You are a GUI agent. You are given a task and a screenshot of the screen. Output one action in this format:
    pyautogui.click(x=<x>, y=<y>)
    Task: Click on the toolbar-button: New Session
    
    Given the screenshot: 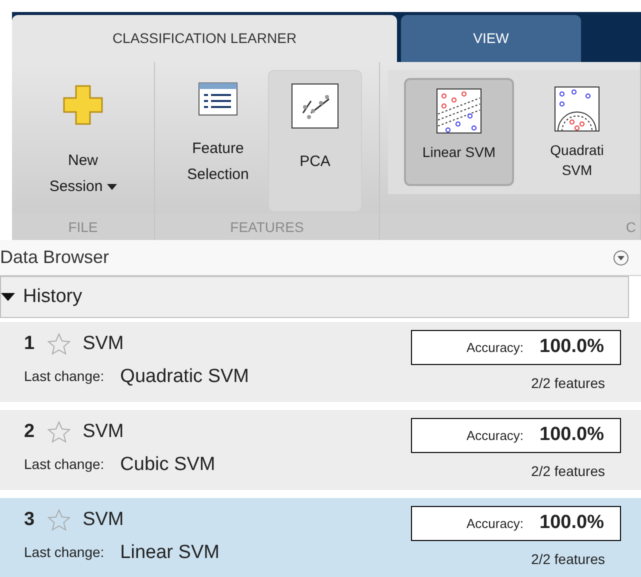 What is the action you would take?
    pyautogui.click(x=83, y=141)
    